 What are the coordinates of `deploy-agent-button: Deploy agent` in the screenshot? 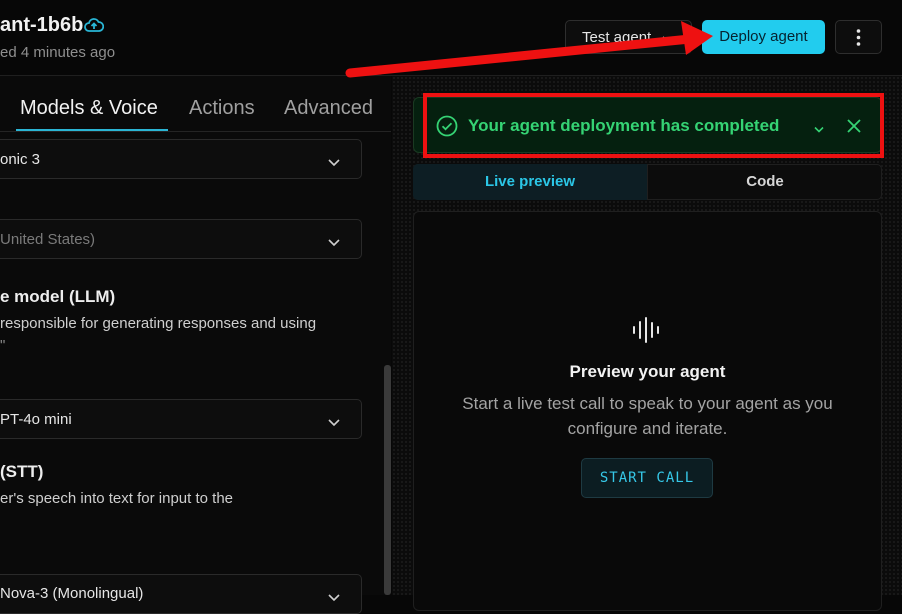 It's located at (763, 37).